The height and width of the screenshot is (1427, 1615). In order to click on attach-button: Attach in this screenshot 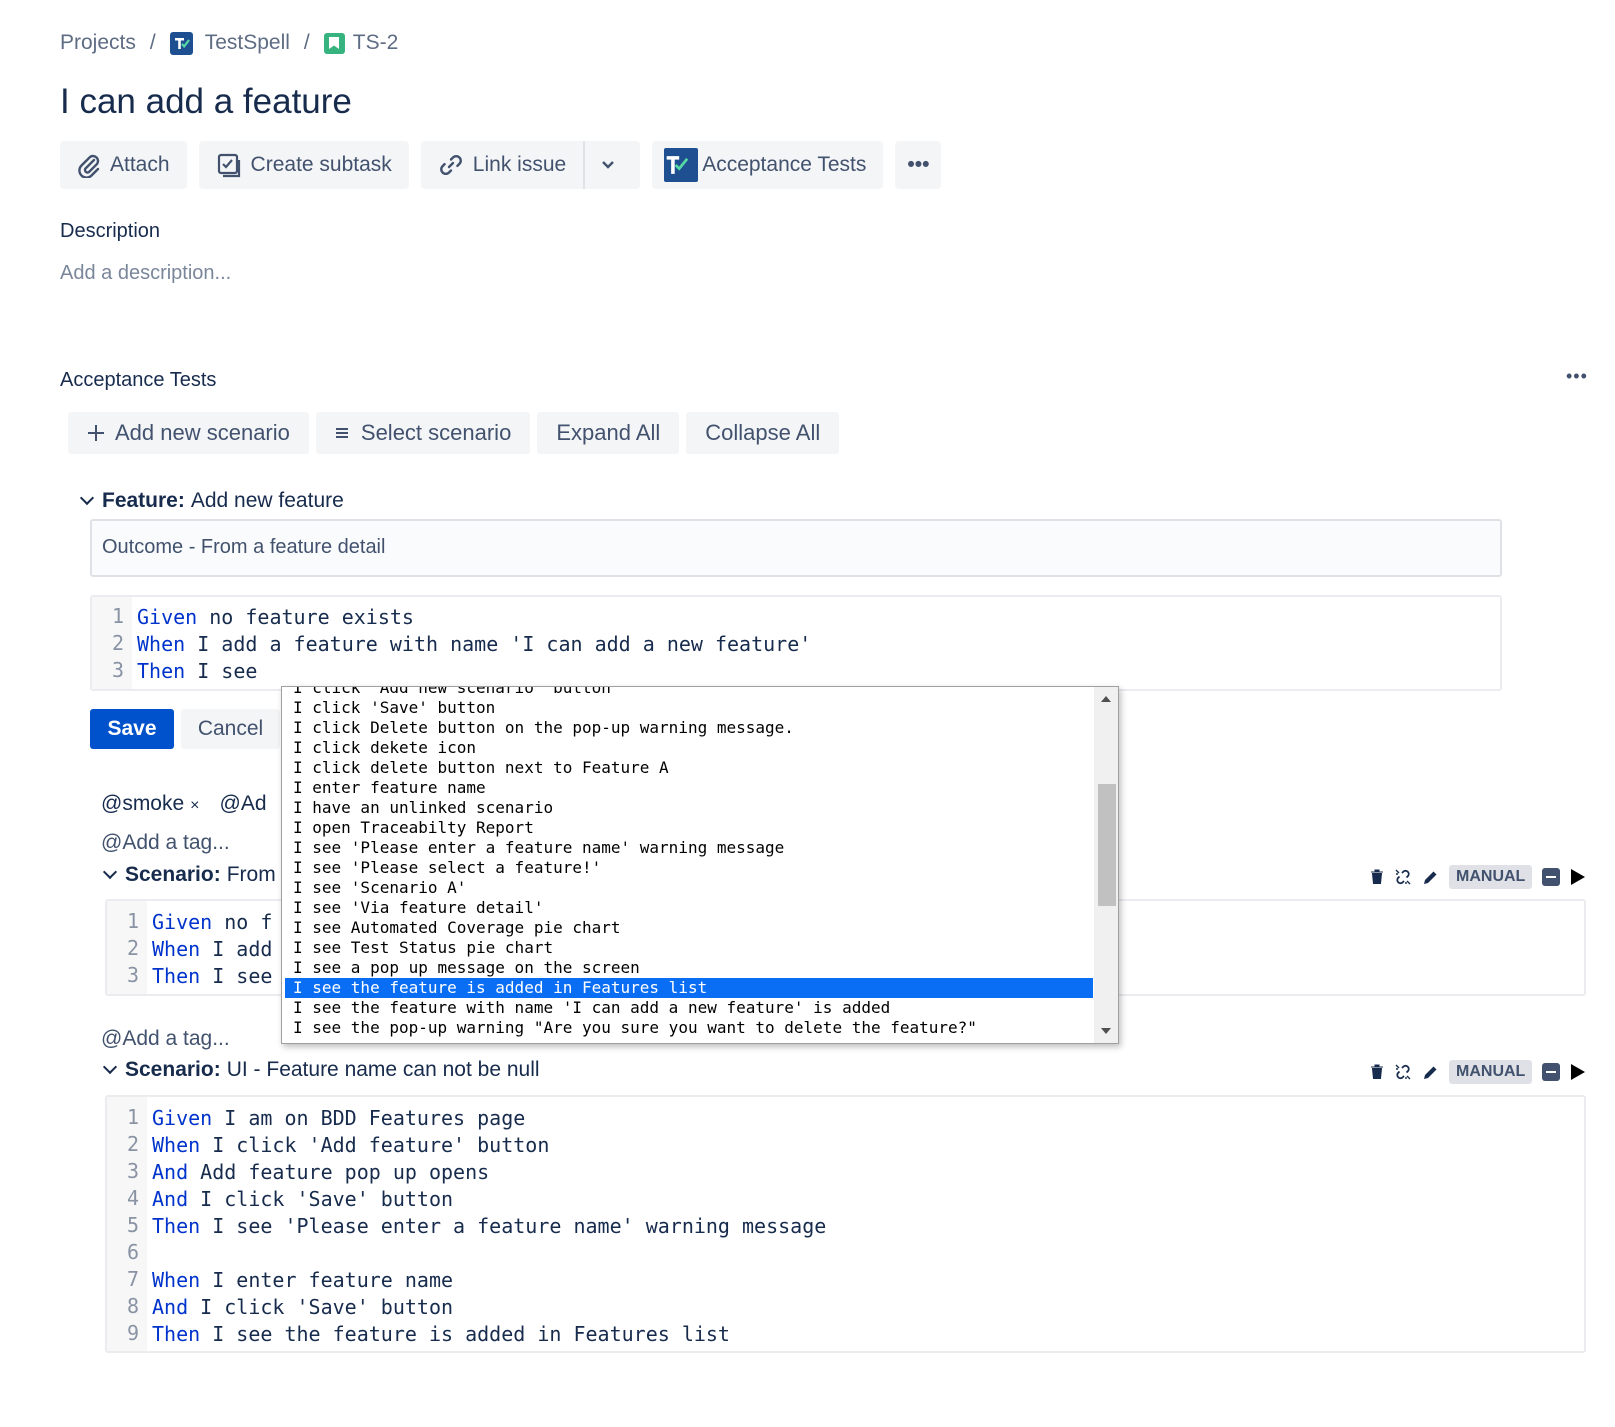, I will do `click(123, 165)`.